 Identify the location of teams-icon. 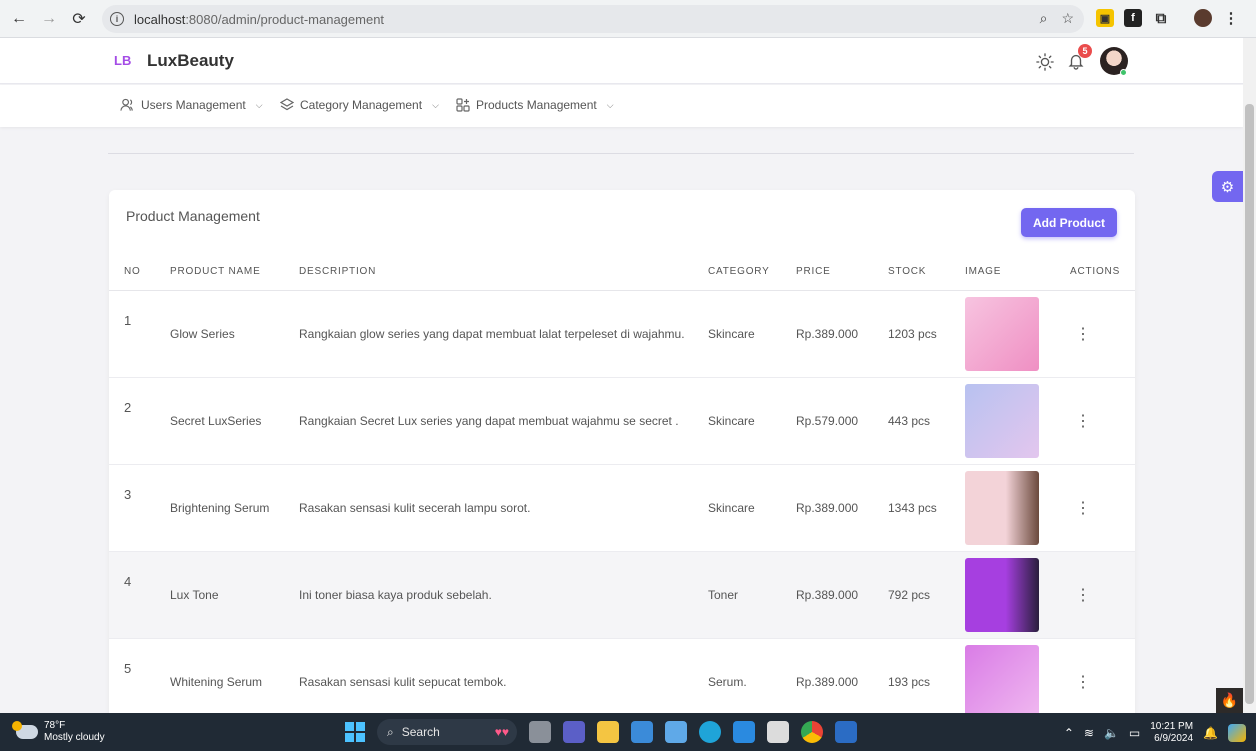
(574, 732).